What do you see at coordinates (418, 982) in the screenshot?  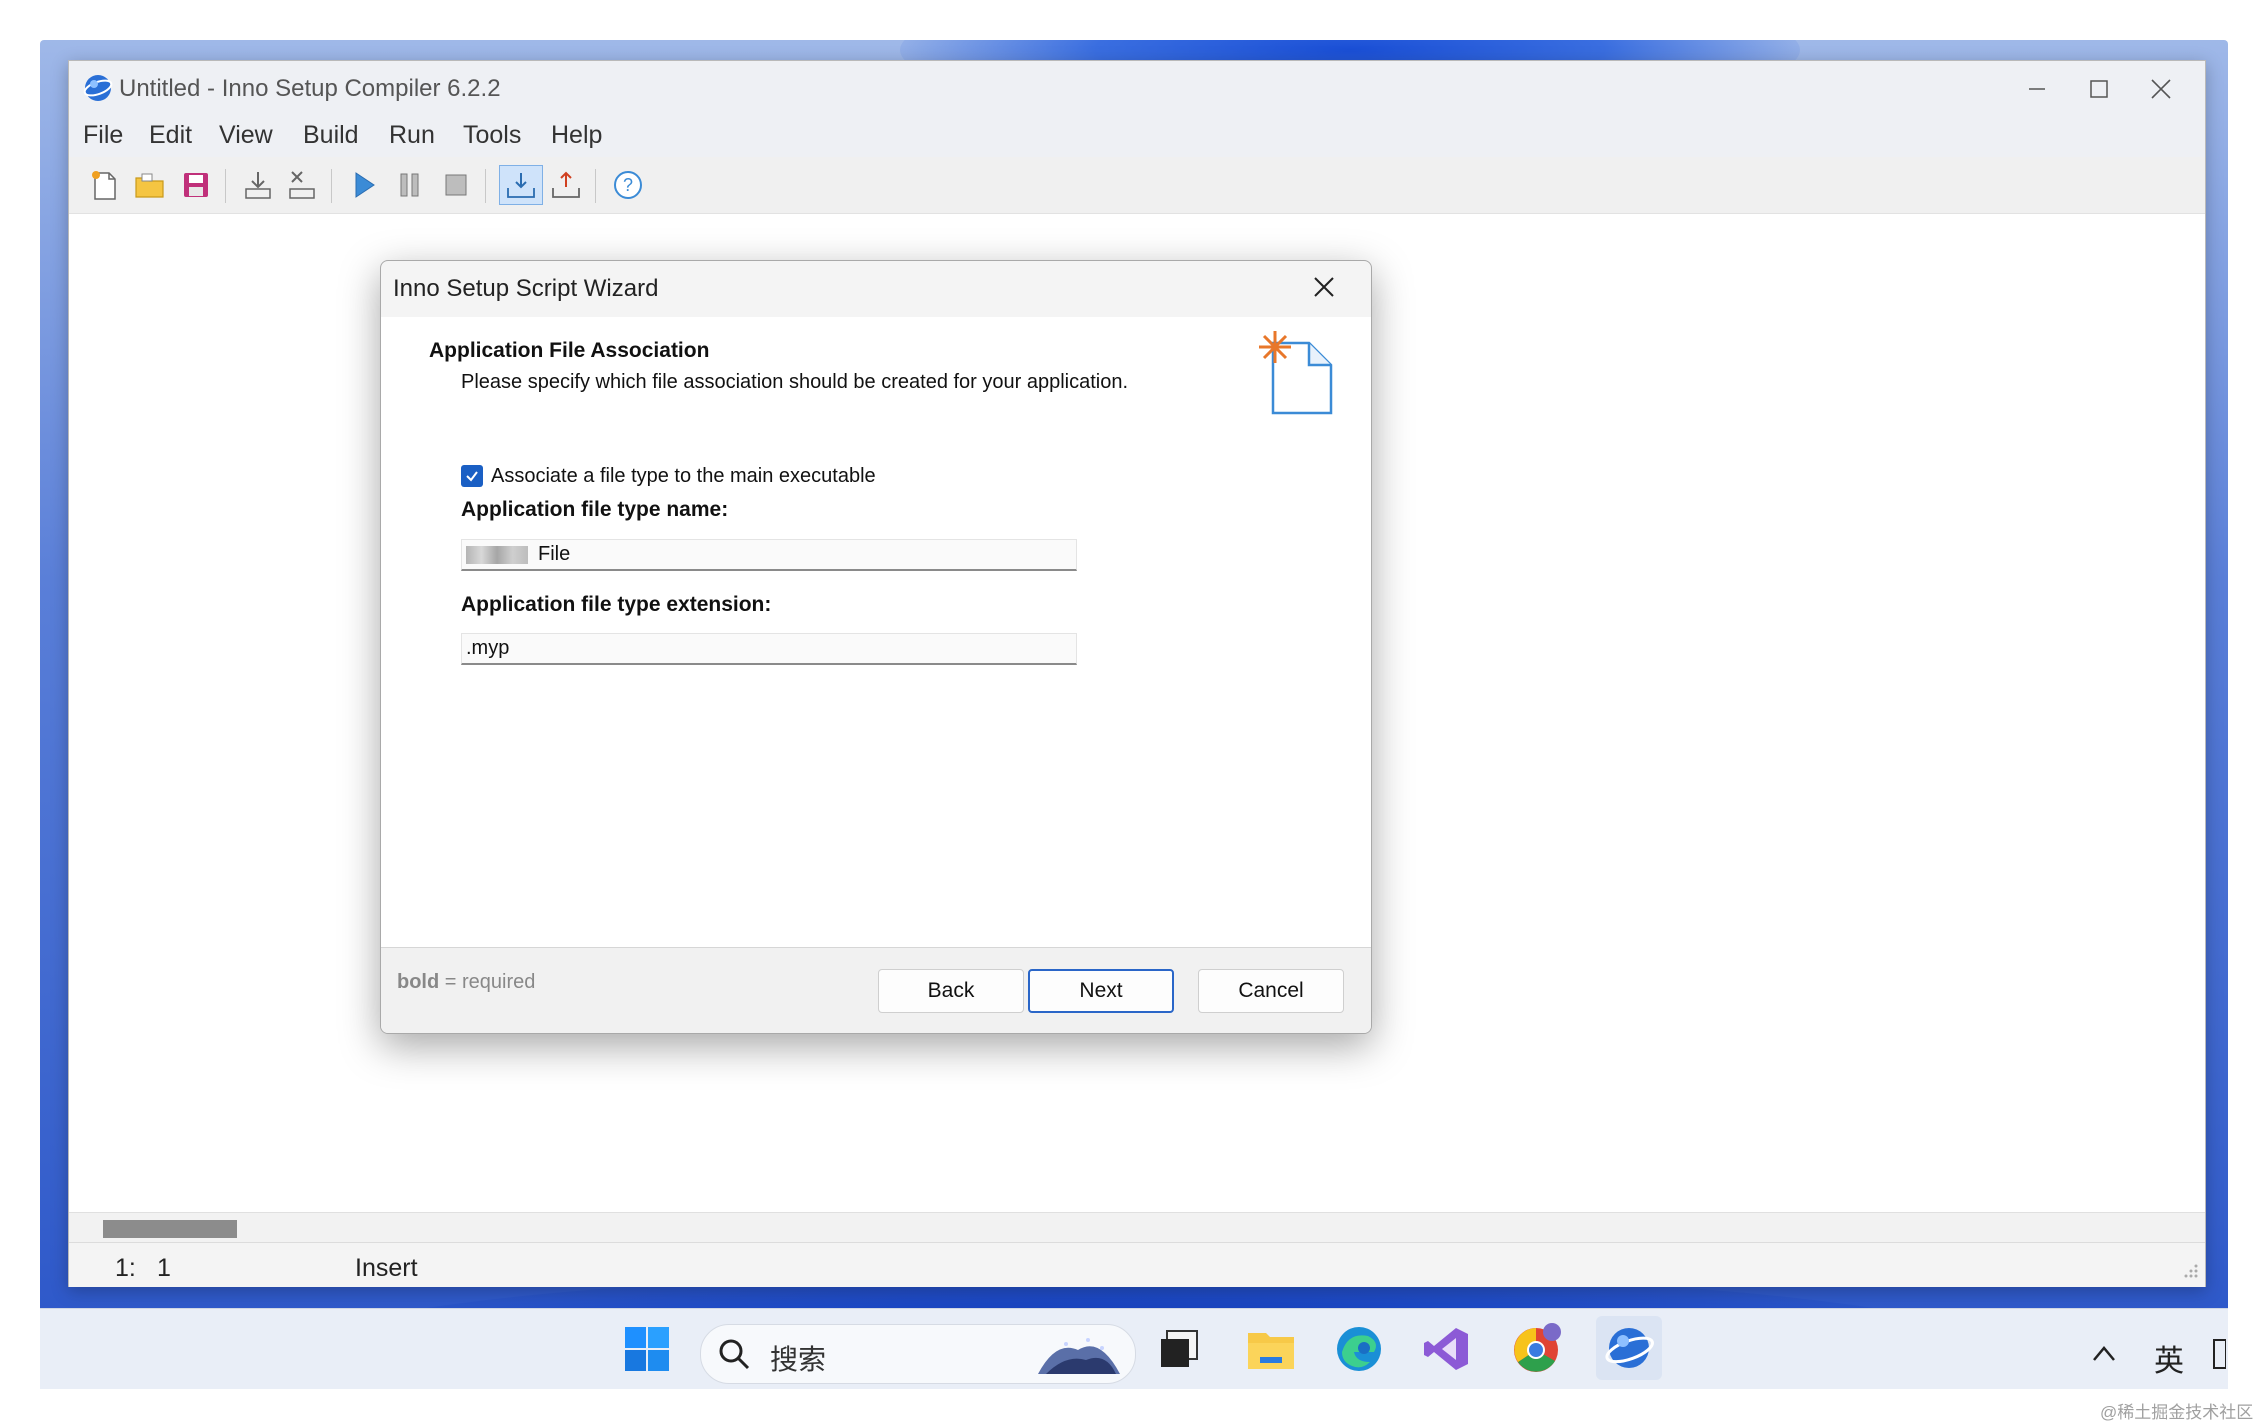 I see `required-legend-bold: bold` at bounding box center [418, 982].